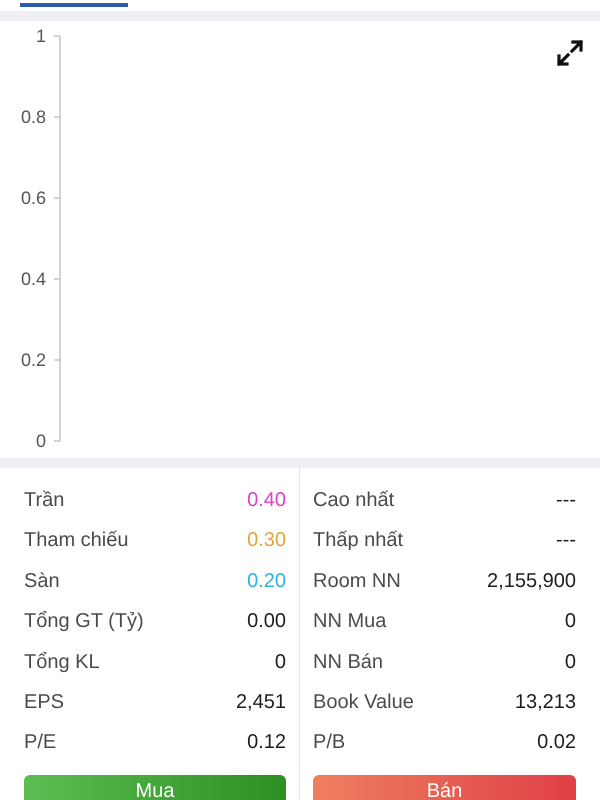  I want to click on stat-label: Book Value, so click(363, 702).